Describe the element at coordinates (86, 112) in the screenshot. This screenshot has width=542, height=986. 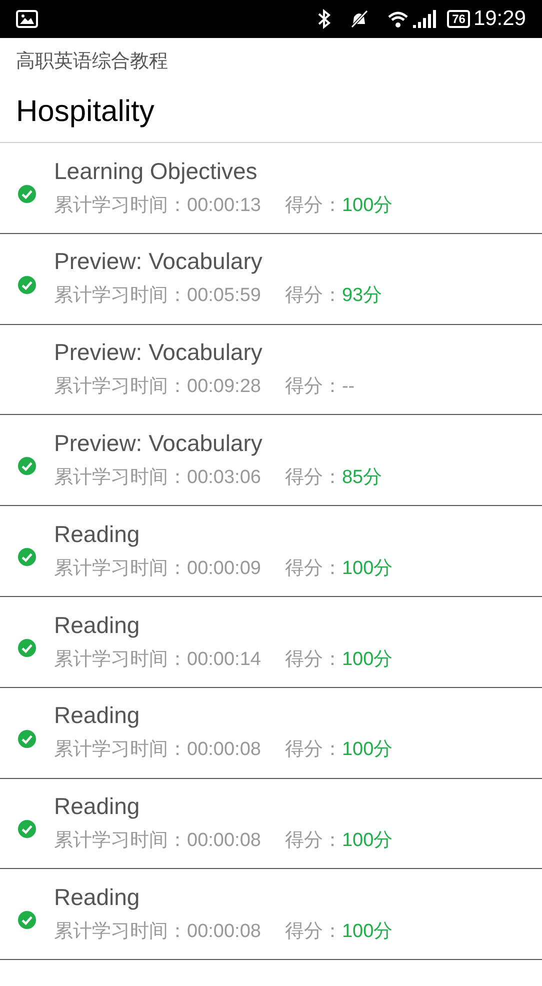
I see `page-title: Hospitality` at that location.